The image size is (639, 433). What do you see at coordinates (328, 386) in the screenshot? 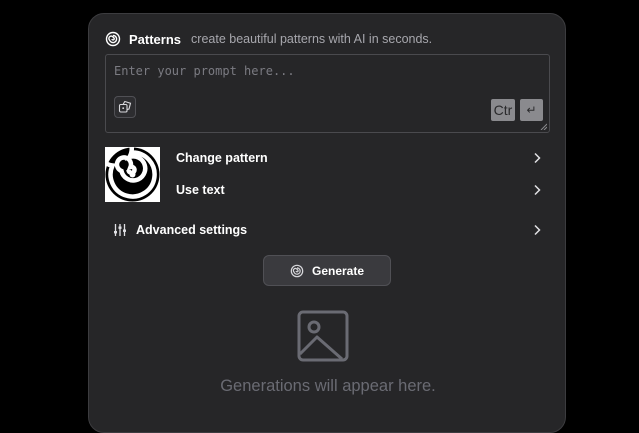
I see `empty-state-text: Generations will appear here.` at bounding box center [328, 386].